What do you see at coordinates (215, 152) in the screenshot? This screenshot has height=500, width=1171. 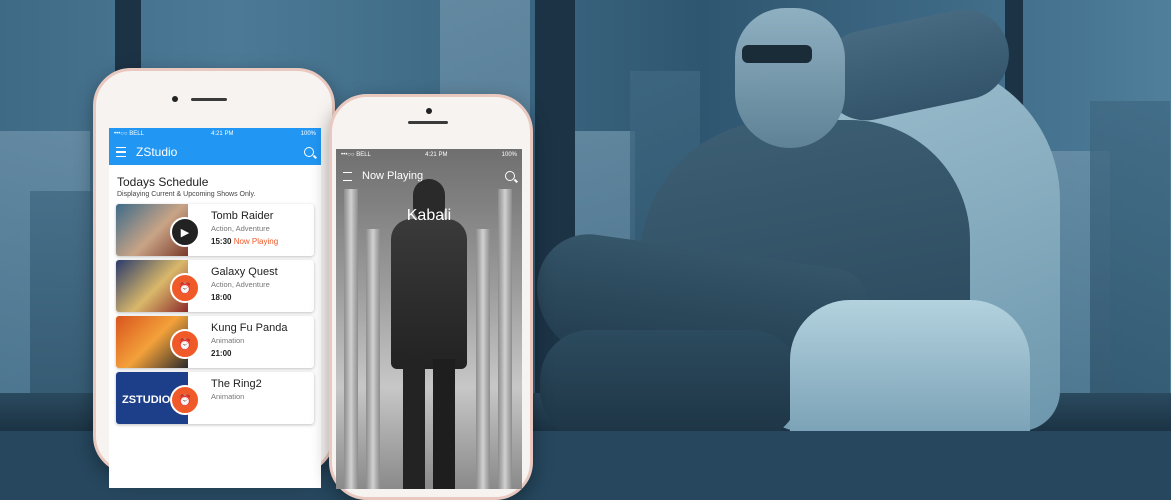 I see `toolbar: ZStudio` at bounding box center [215, 152].